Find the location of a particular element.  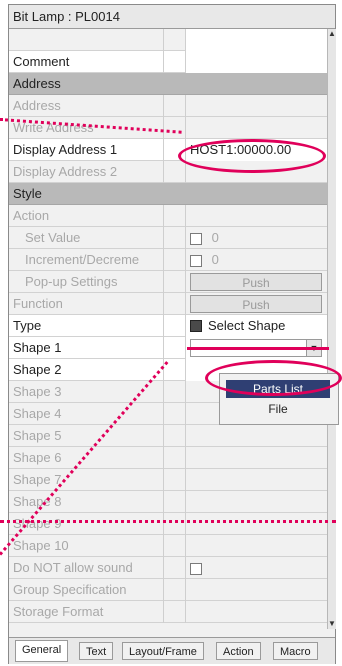

property-label: Shape 4 is located at coordinates (86, 414).